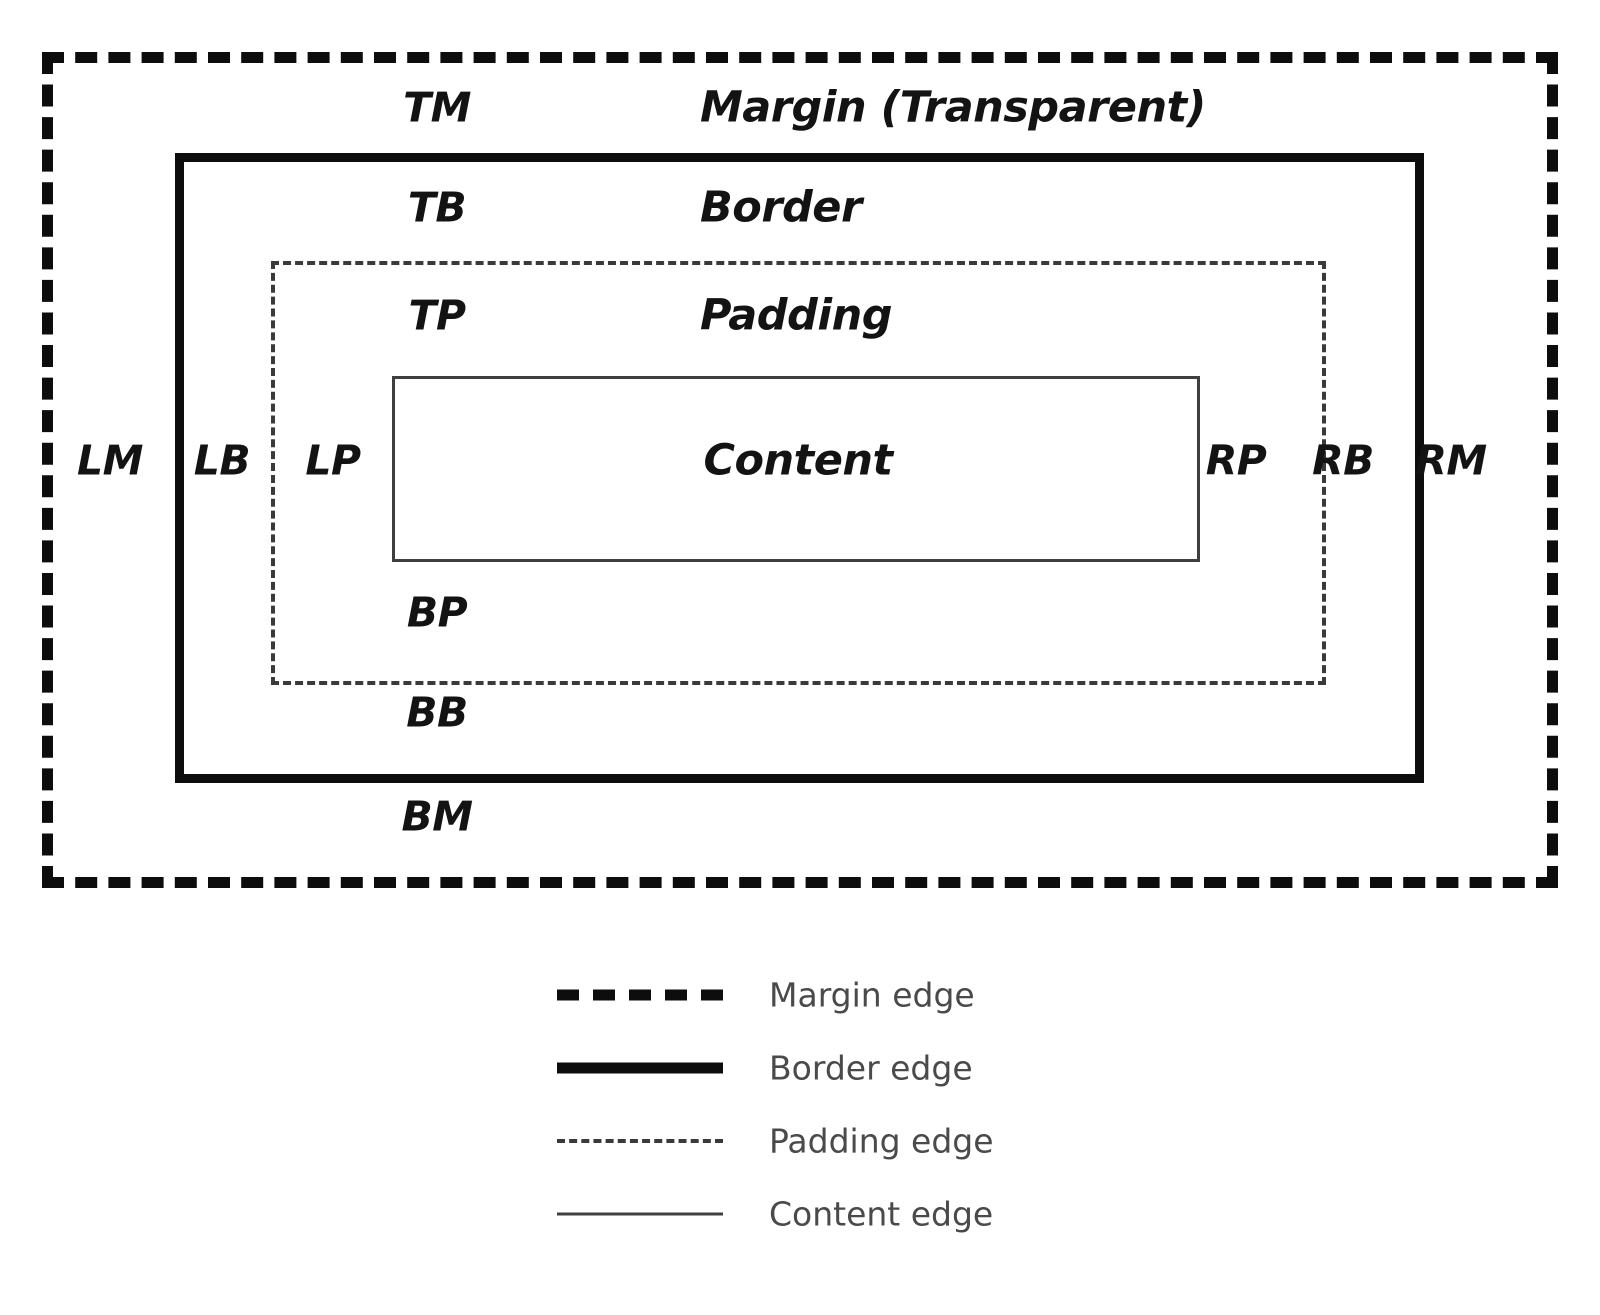  What do you see at coordinates (110, 460) in the screenshot?
I see `label-left-margin: LM` at bounding box center [110, 460].